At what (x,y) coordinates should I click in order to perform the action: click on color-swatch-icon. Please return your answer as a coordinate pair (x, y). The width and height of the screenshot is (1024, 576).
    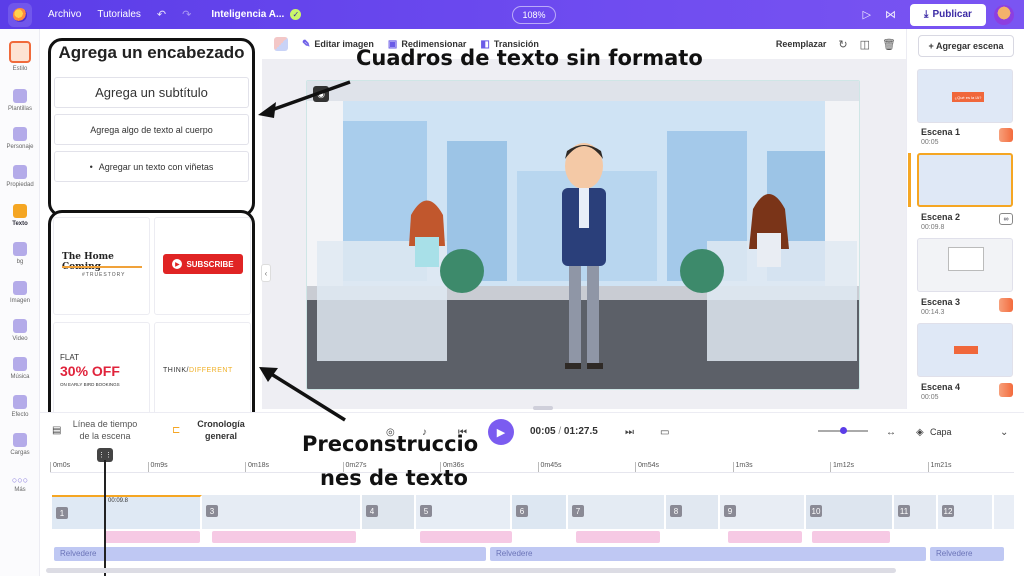
    Looking at the image, I should click on (281, 44).